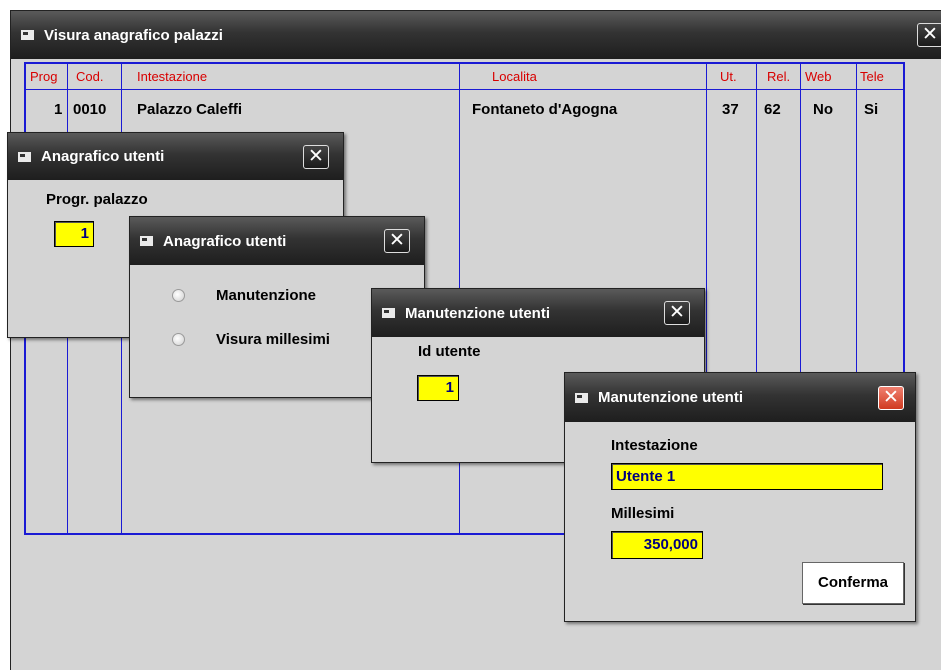 This screenshot has width=941, height=670. What do you see at coordinates (747, 476) in the screenshot?
I see `intestazione-field: Utente 1` at bounding box center [747, 476].